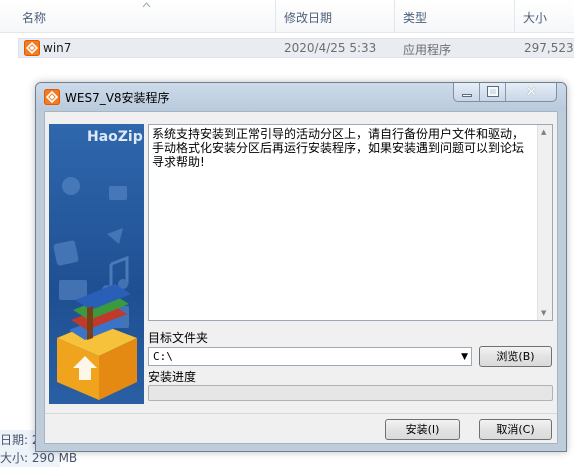 This screenshot has width=574, height=467. What do you see at coordinates (20, 440) in the screenshot?
I see `details-date: 日期: 2` at bounding box center [20, 440].